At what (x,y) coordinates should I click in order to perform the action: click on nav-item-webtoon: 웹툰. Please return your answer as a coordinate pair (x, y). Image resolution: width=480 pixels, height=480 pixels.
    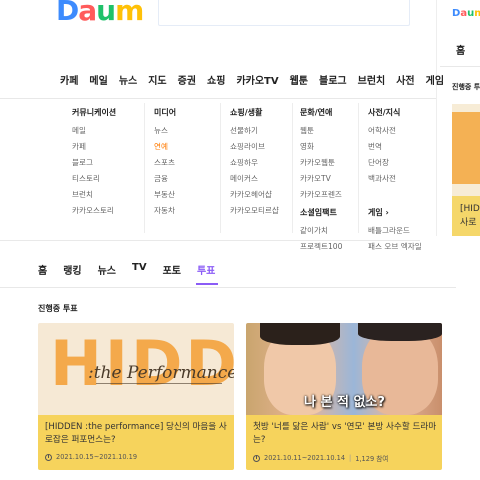
    Looking at the image, I should click on (299, 81).